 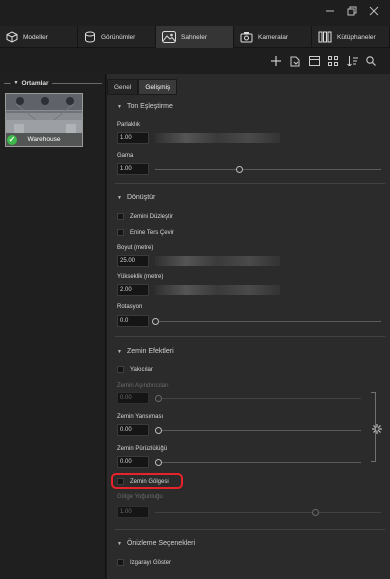 What do you see at coordinates (169, 37) in the screenshot?
I see `landscape-icon` at bounding box center [169, 37].